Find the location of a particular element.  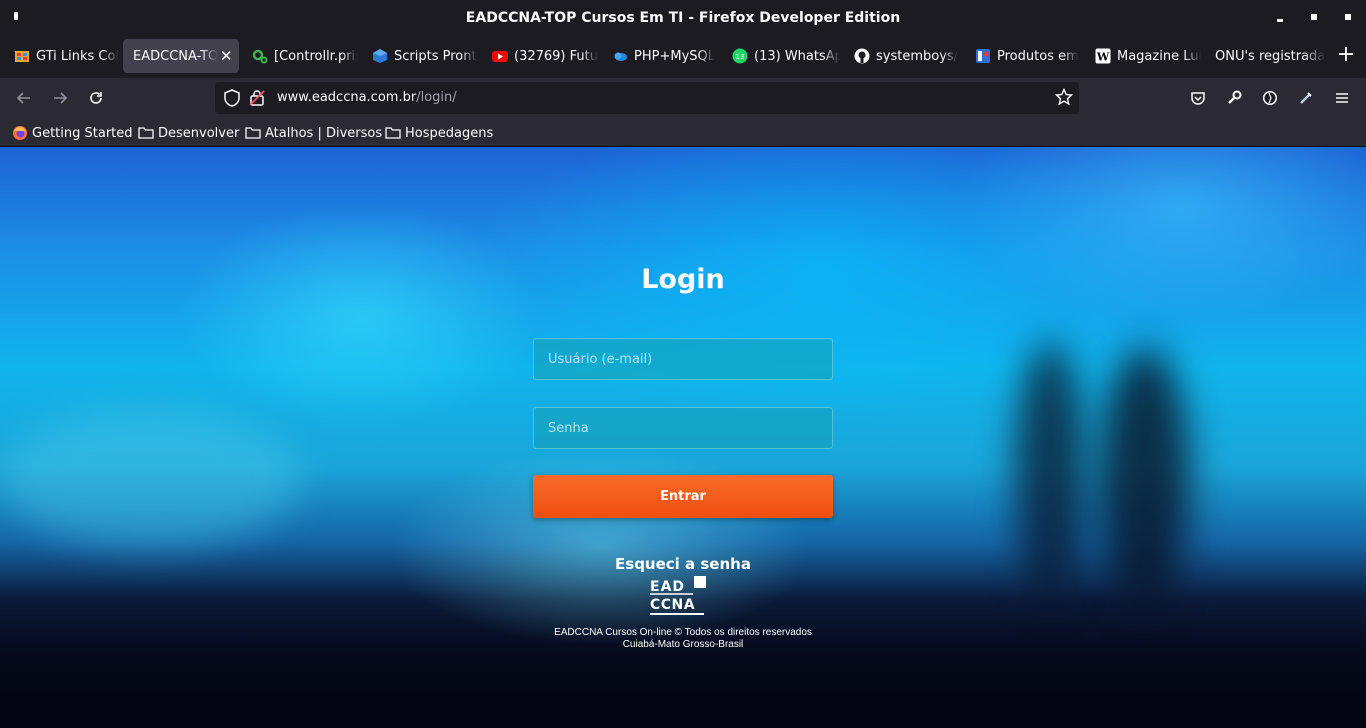

folder-grid-icon is located at coordinates (22, 56).